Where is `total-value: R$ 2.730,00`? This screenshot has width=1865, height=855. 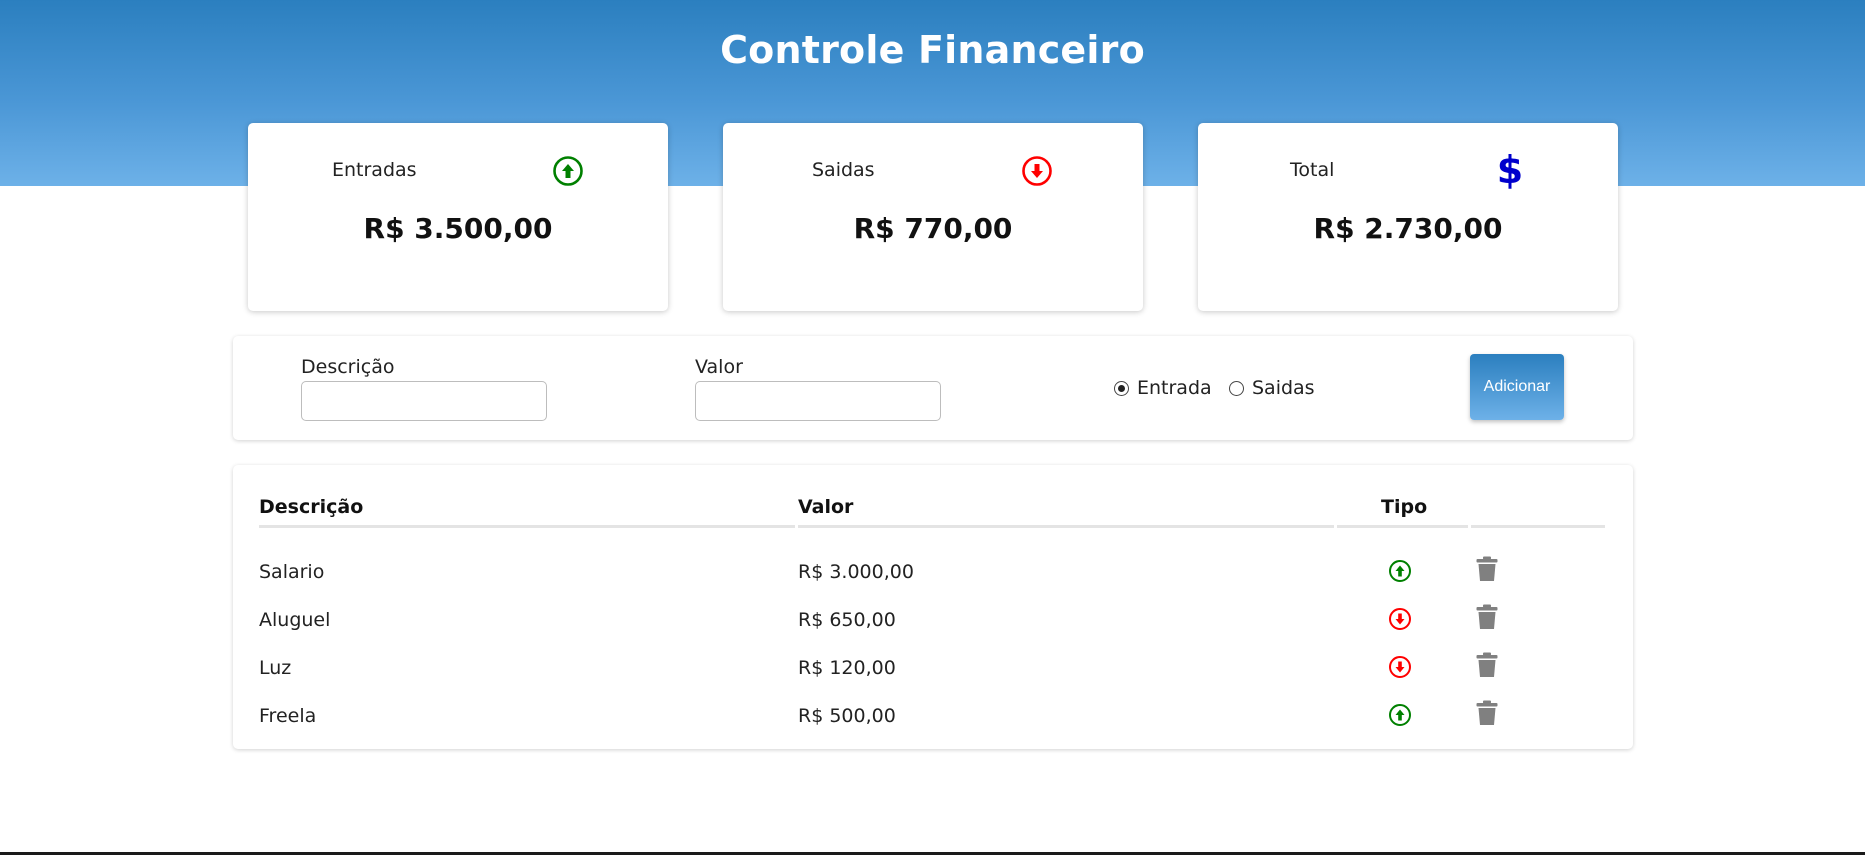
total-value: R$ 2.730,00 is located at coordinates (1408, 228).